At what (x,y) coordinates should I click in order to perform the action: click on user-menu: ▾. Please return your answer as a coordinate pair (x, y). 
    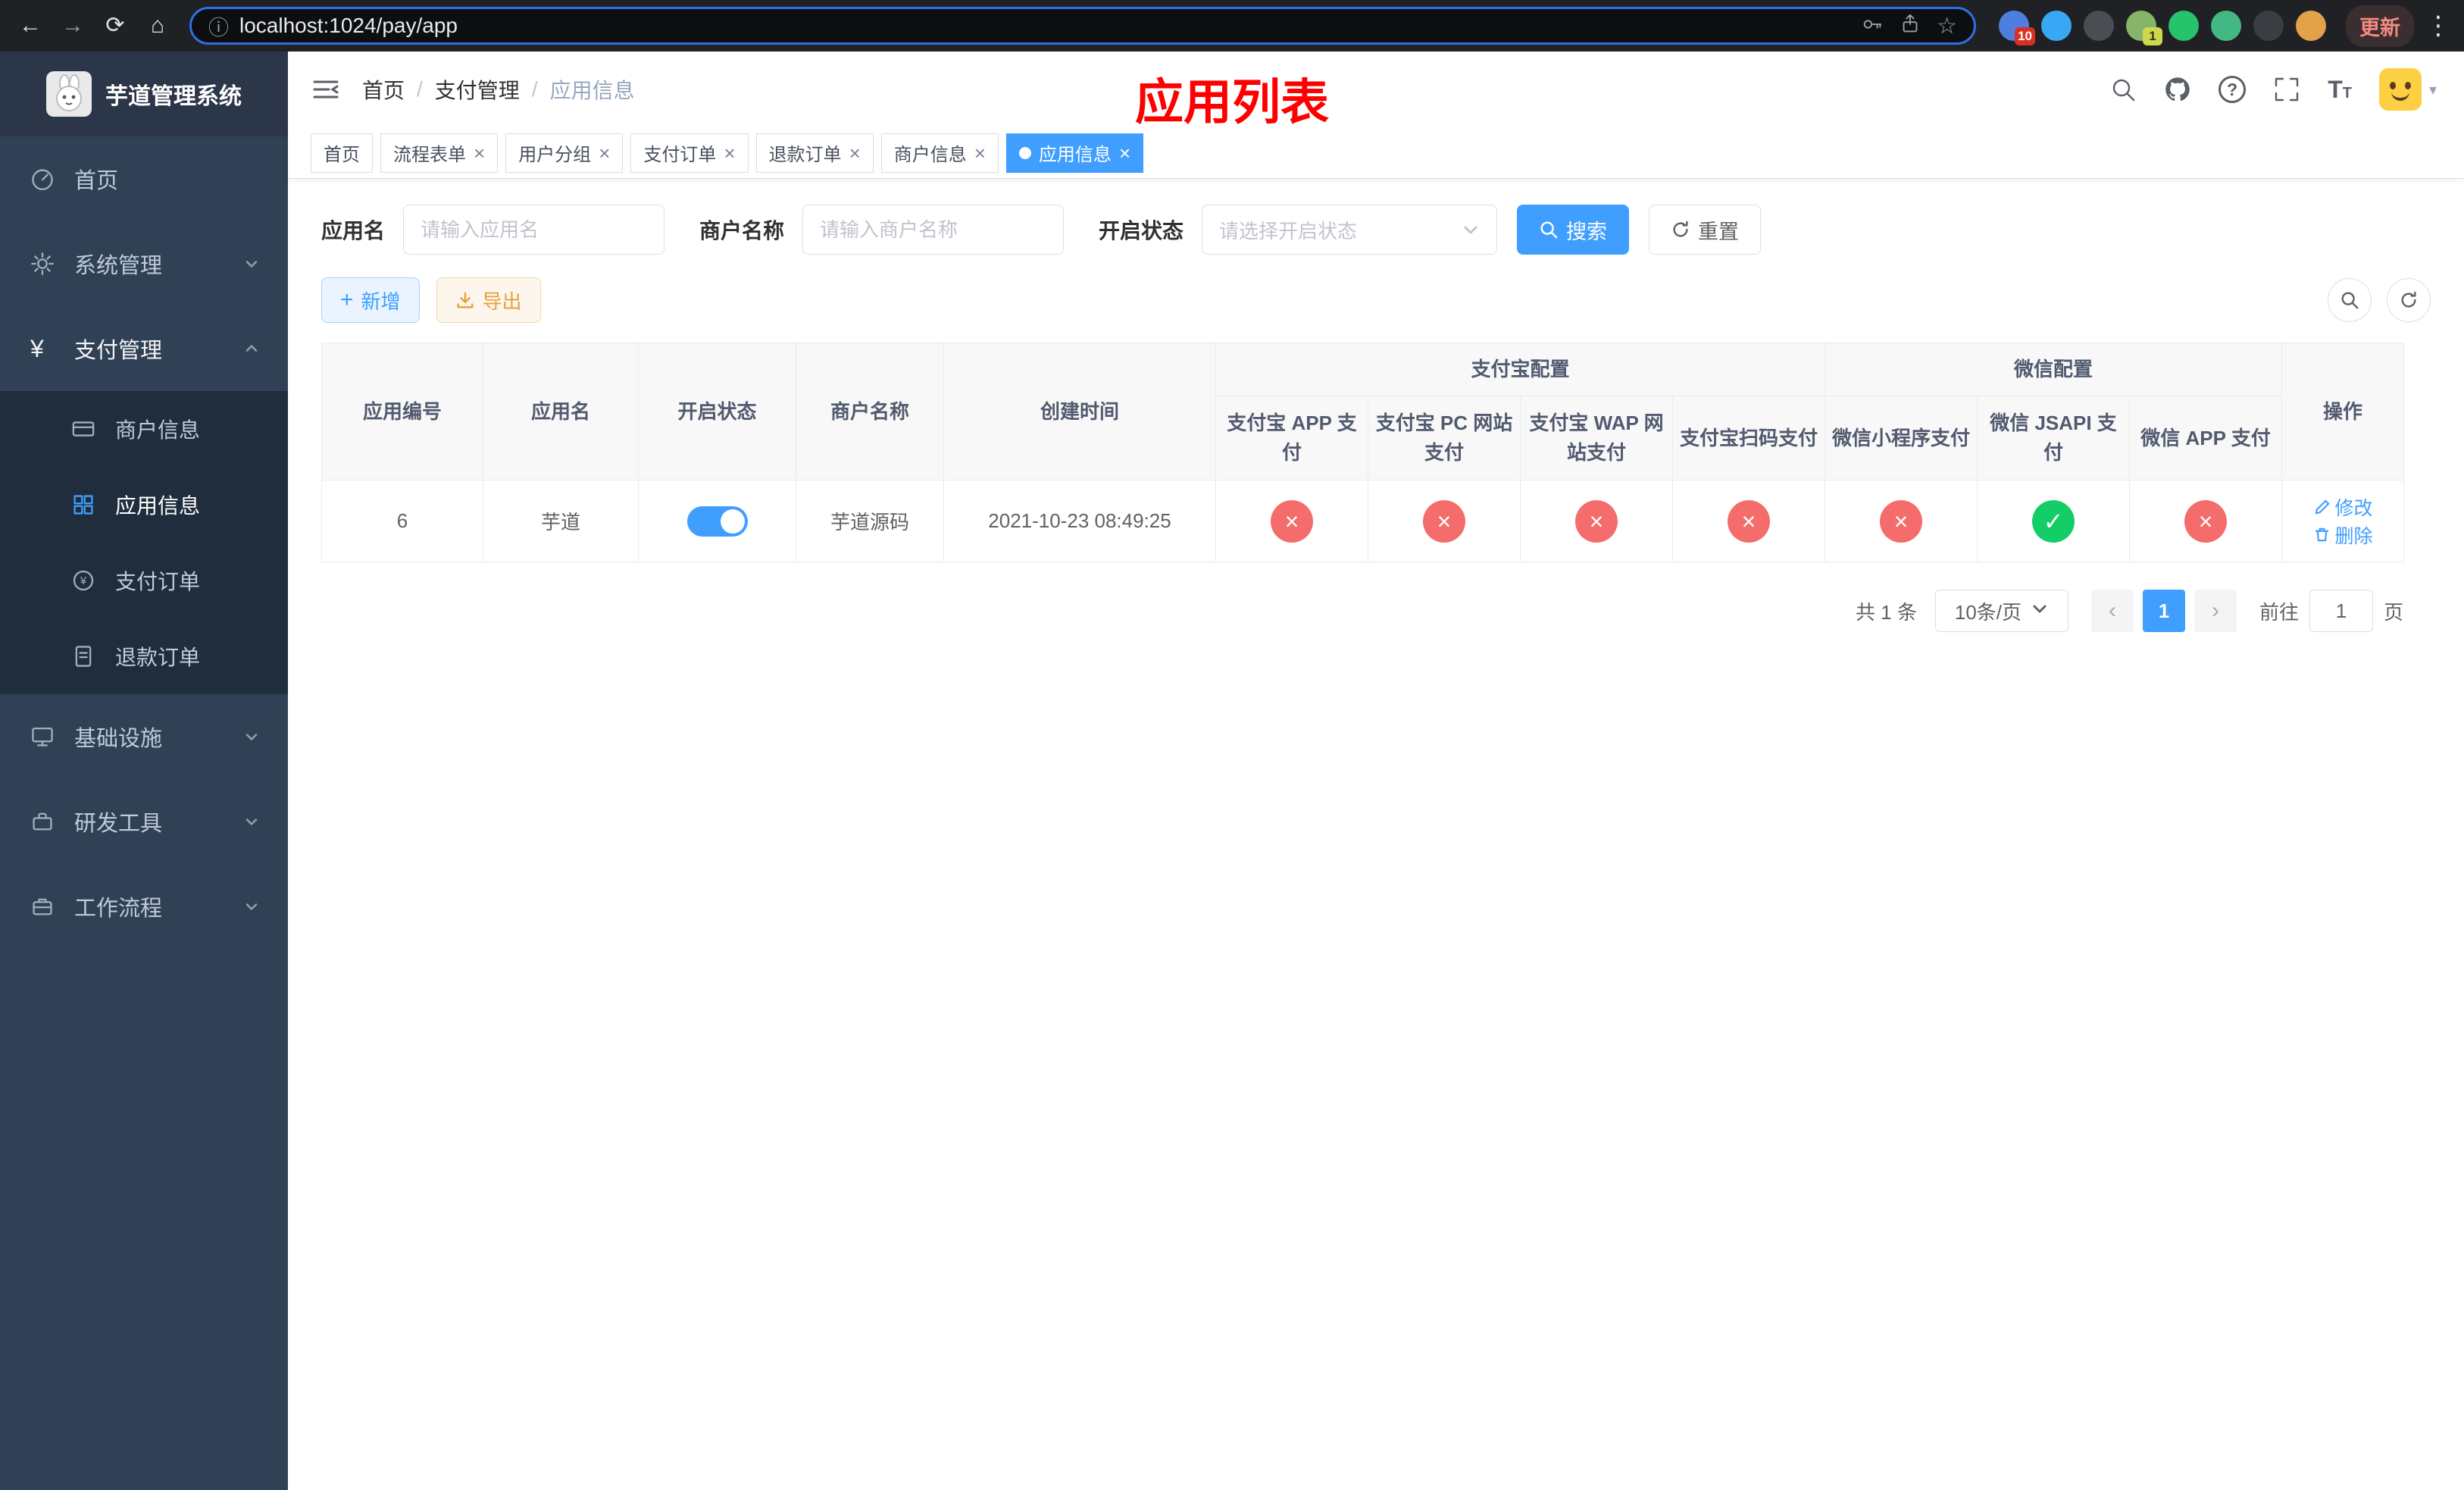
    Looking at the image, I should click on (2407, 89).